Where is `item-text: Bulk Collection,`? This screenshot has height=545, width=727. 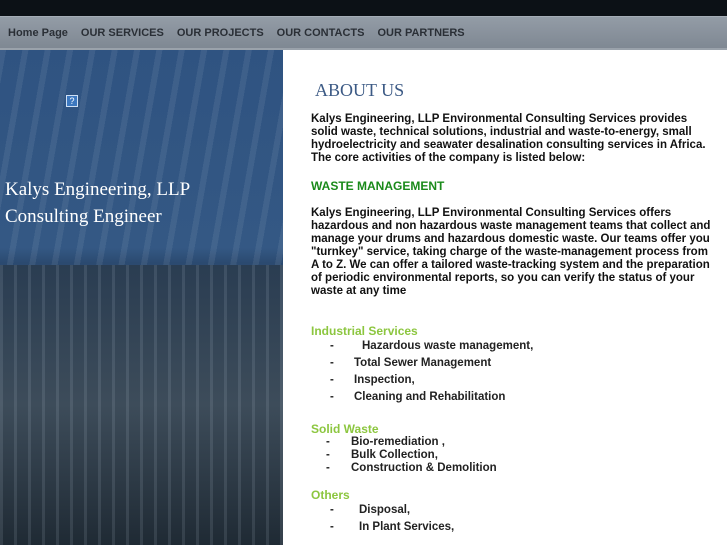
item-text: Bulk Collection, is located at coordinates (394, 455).